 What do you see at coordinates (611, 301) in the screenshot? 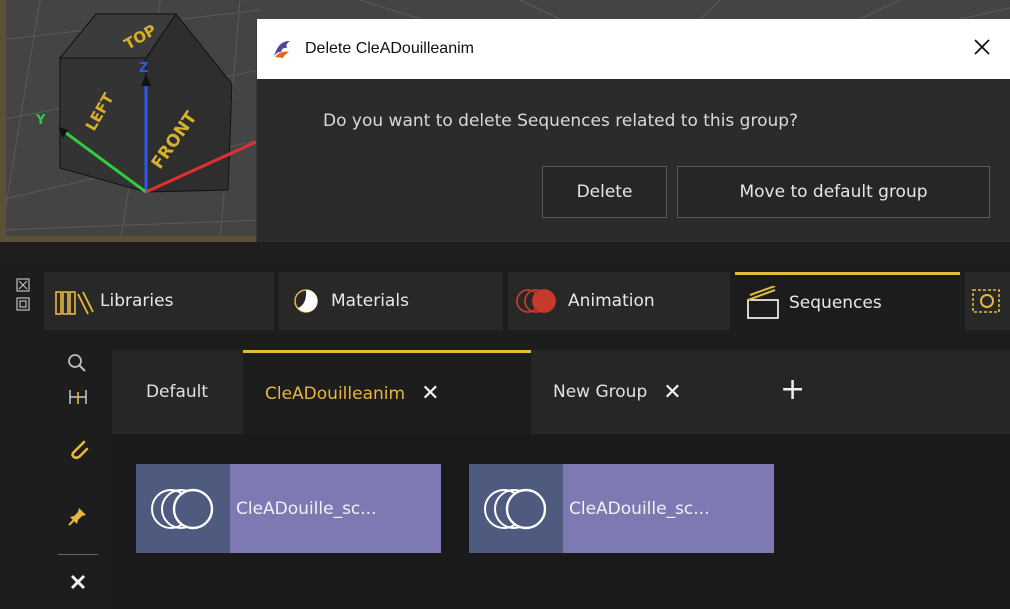
I see `tab-animation-label: Animation` at bounding box center [611, 301].